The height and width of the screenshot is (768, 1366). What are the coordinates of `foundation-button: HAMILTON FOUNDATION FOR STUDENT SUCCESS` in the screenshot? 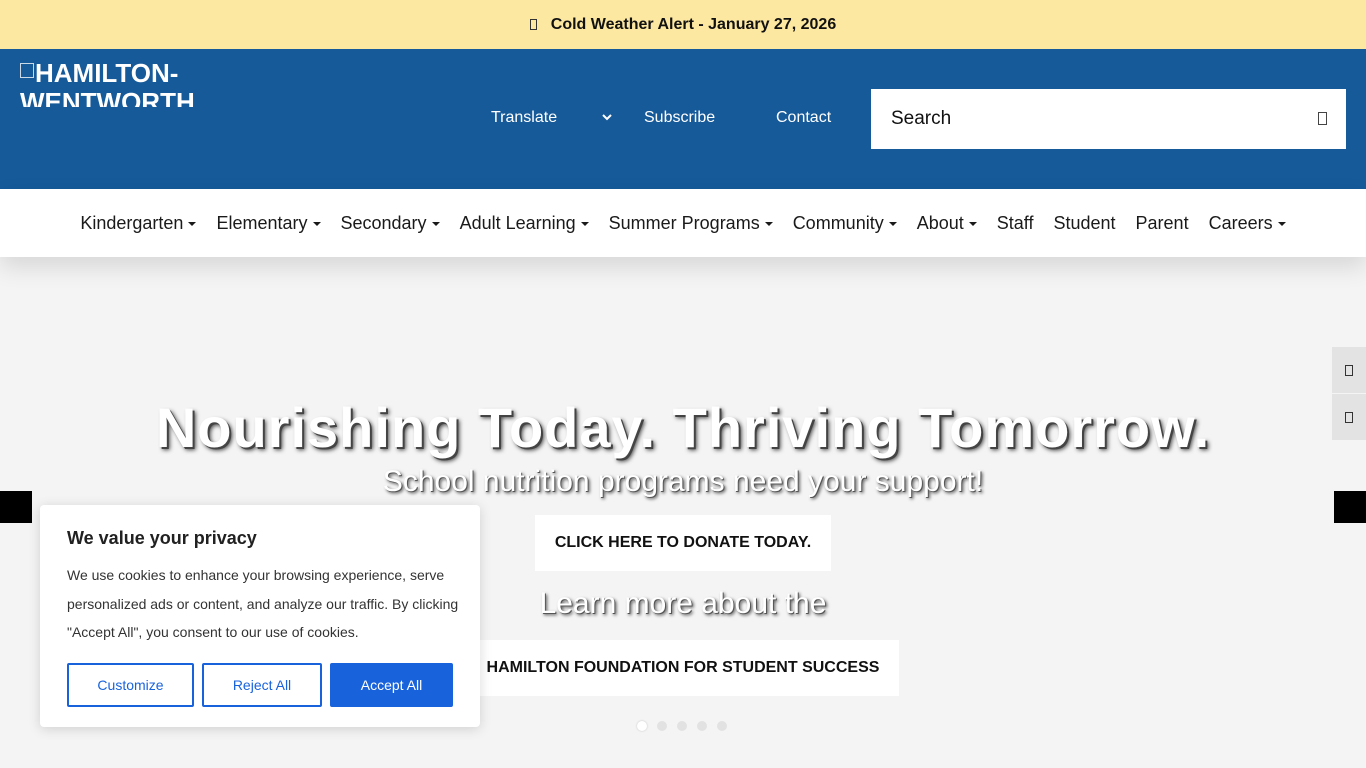 It's located at (683, 668).